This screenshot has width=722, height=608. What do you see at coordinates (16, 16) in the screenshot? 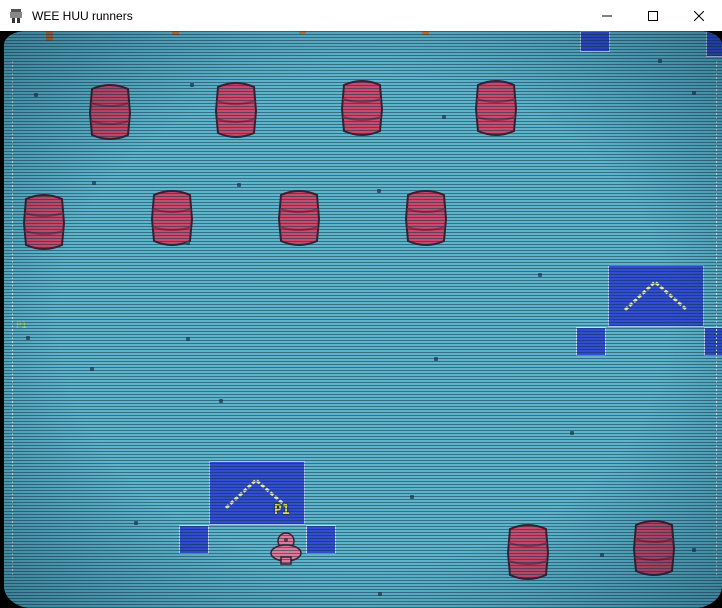
I see `app-icon` at bounding box center [16, 16].